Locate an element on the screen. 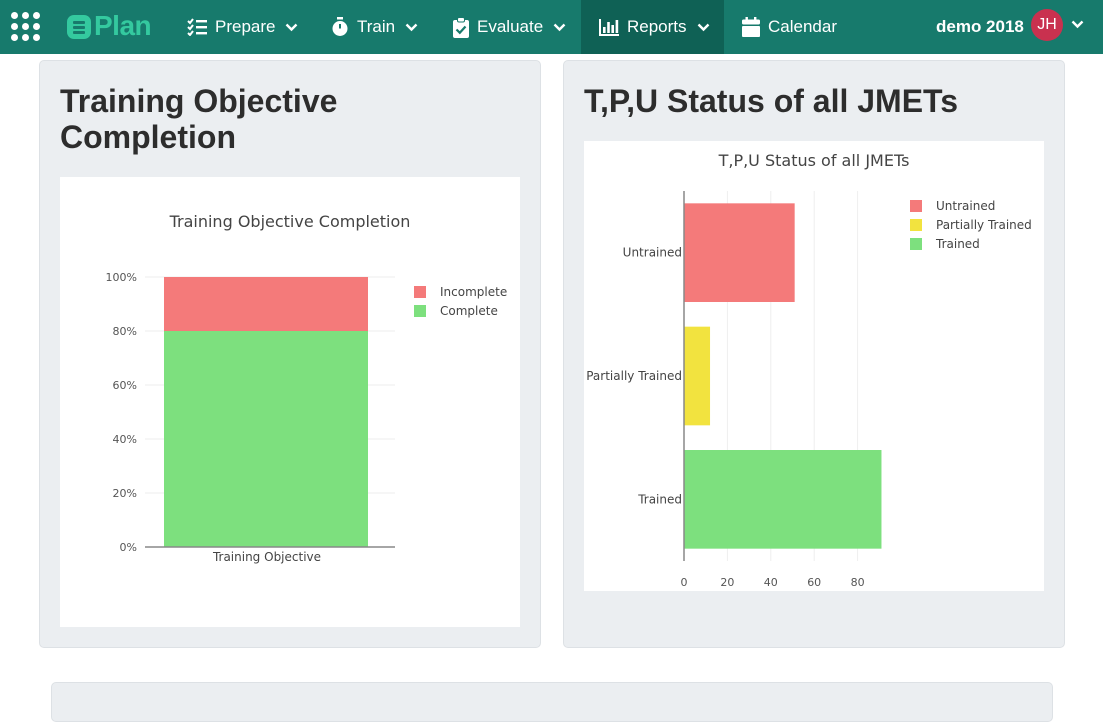  bar-trained is located at coordinates (783, 499).